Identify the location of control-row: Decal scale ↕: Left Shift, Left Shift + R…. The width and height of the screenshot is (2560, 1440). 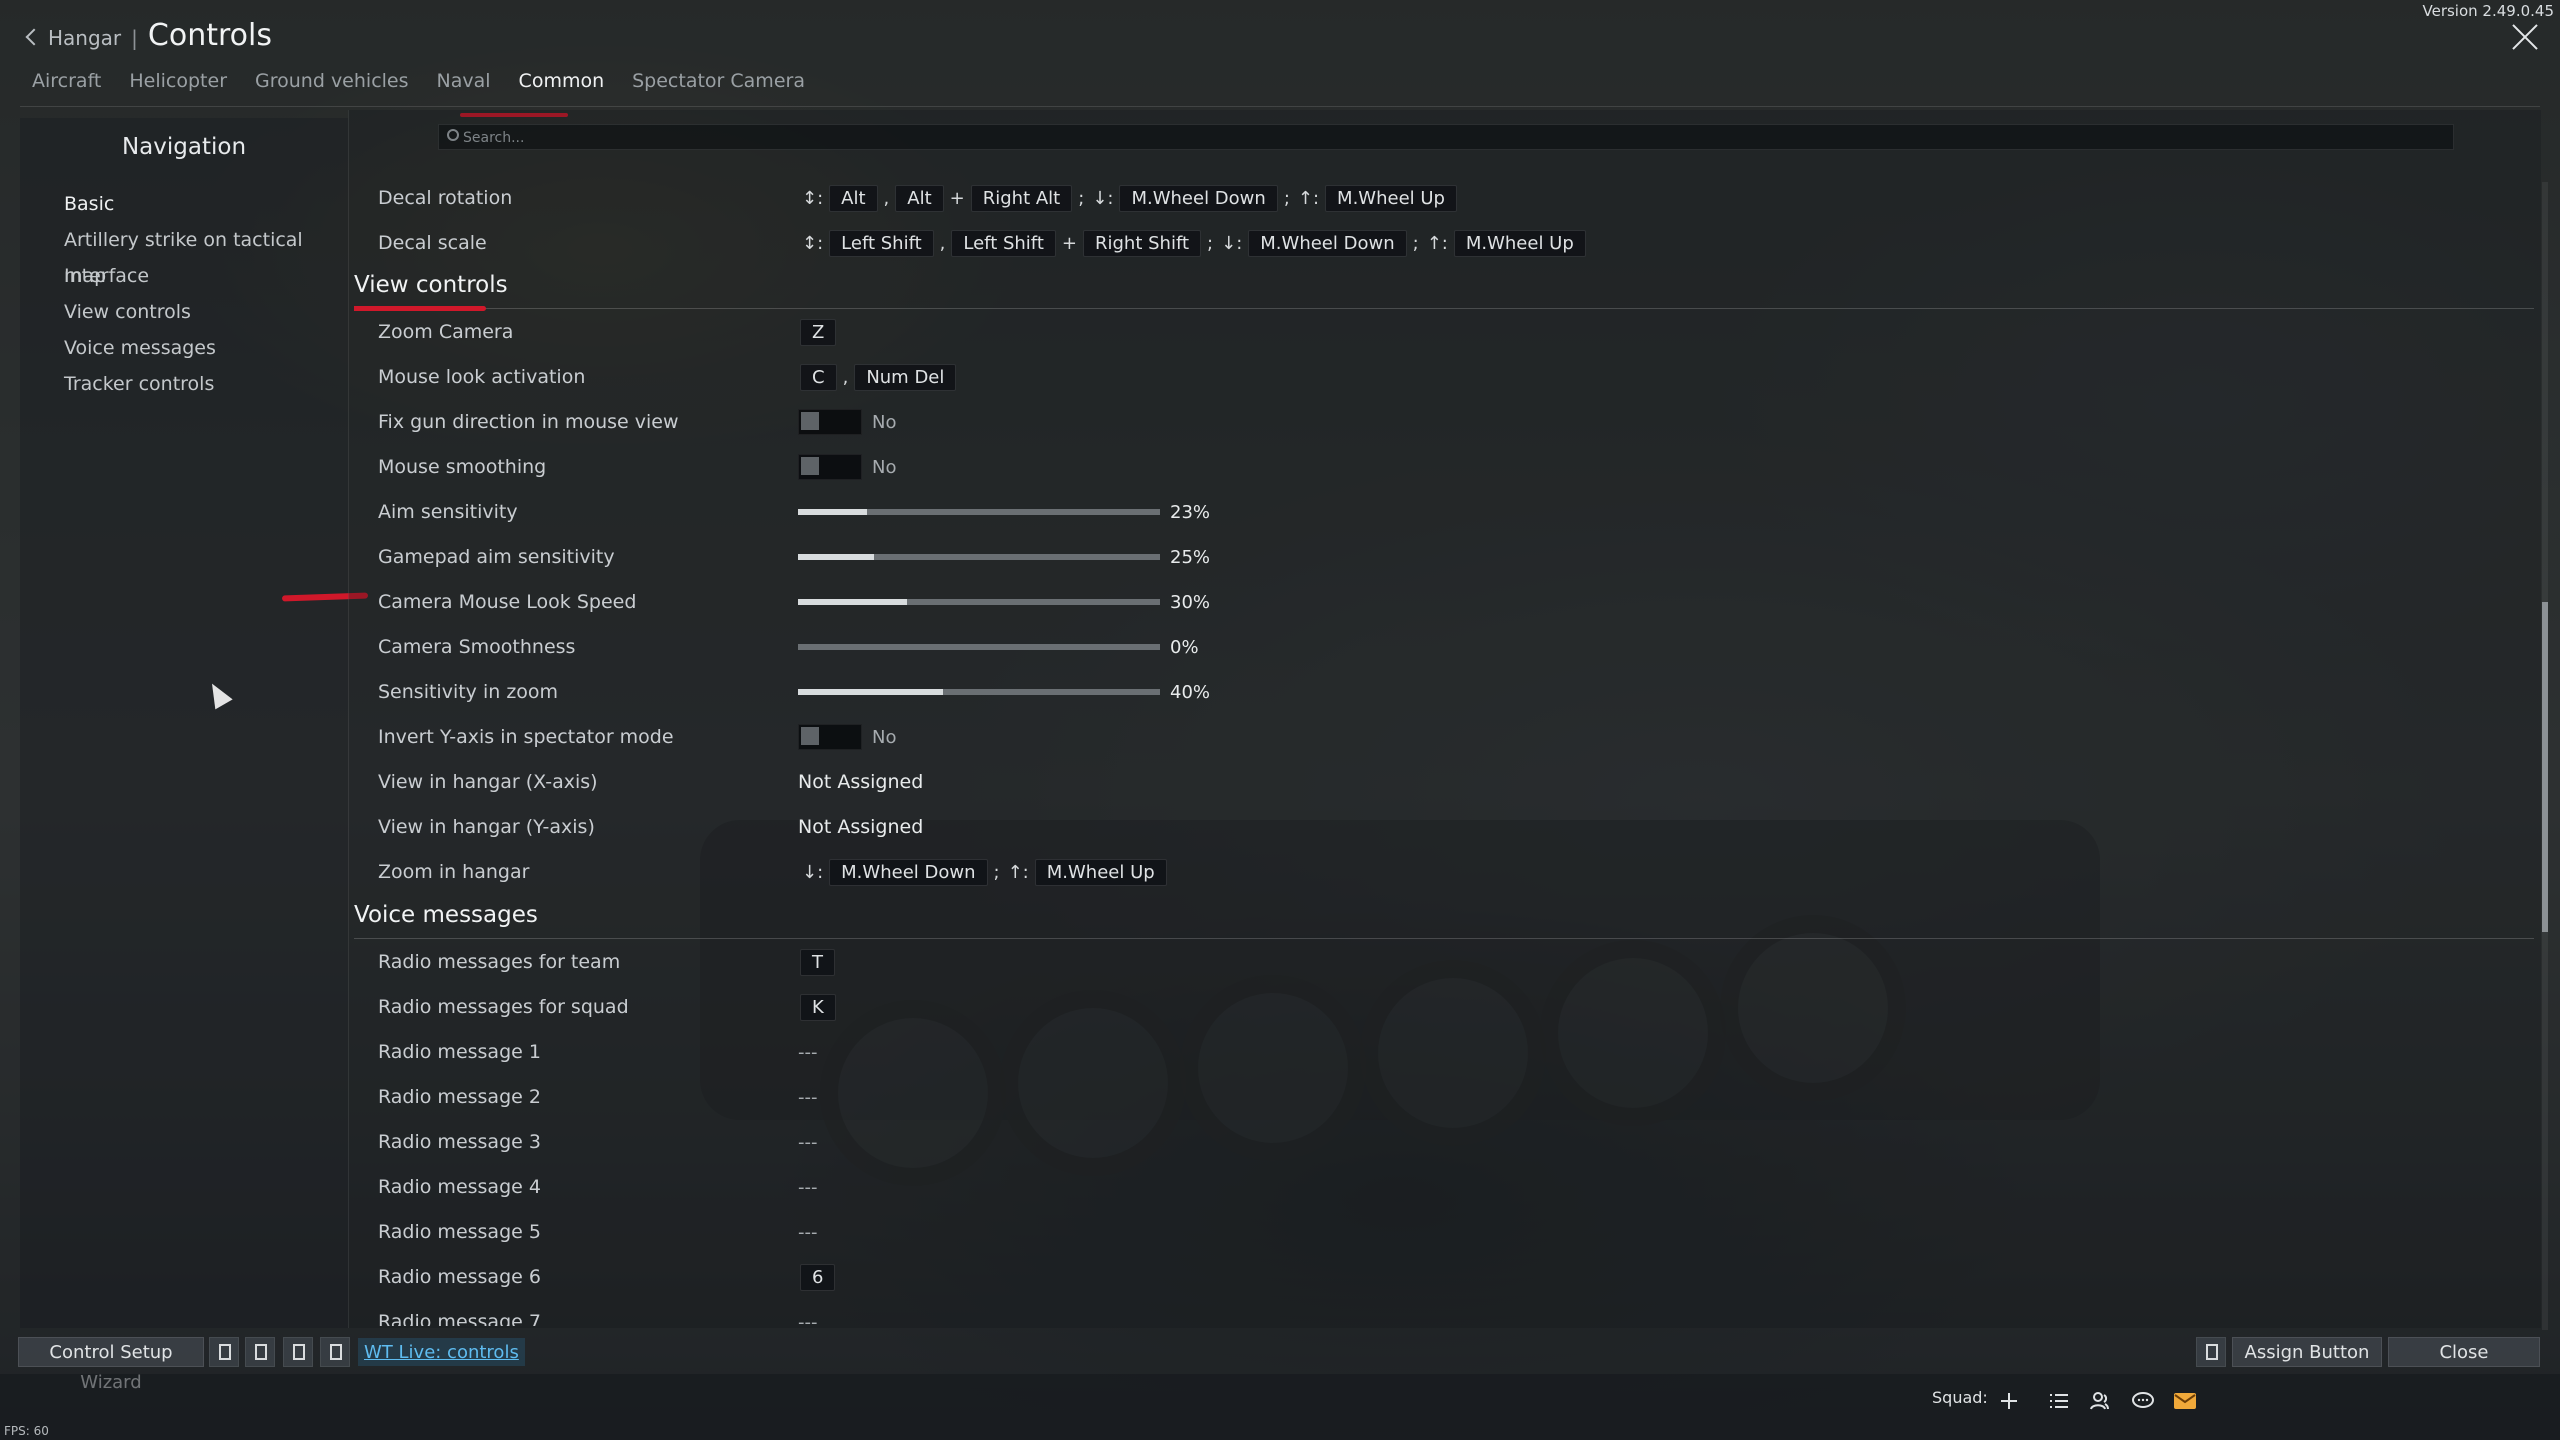
(1448, 243).